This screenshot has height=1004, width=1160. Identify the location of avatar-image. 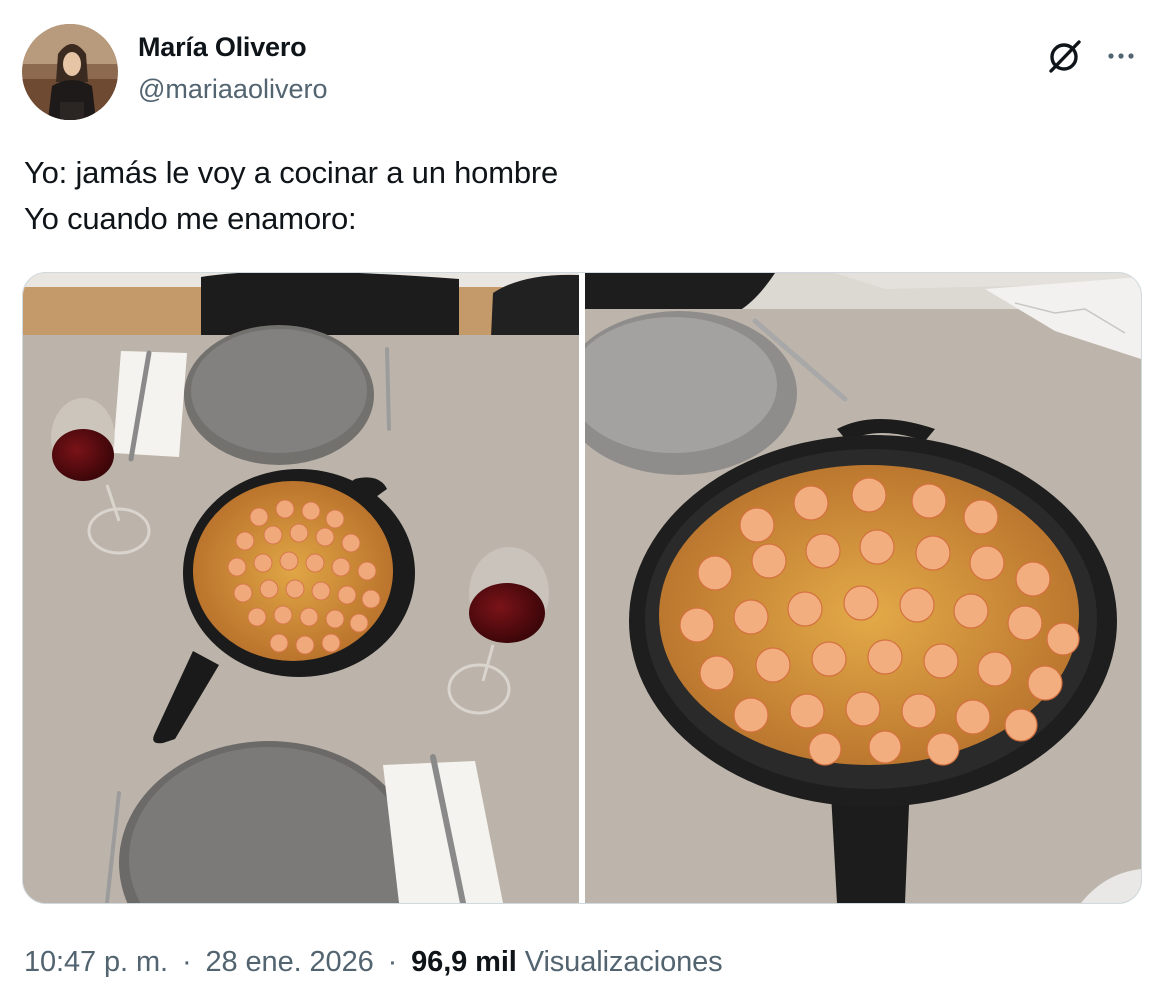
(70, 72).